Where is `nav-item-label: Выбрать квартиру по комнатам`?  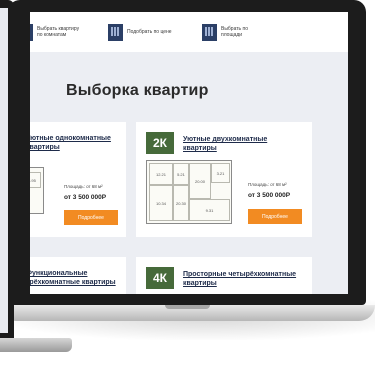
nav-item-label: Выбрать квартиру по комнатам is located at coordinates (58, 32).